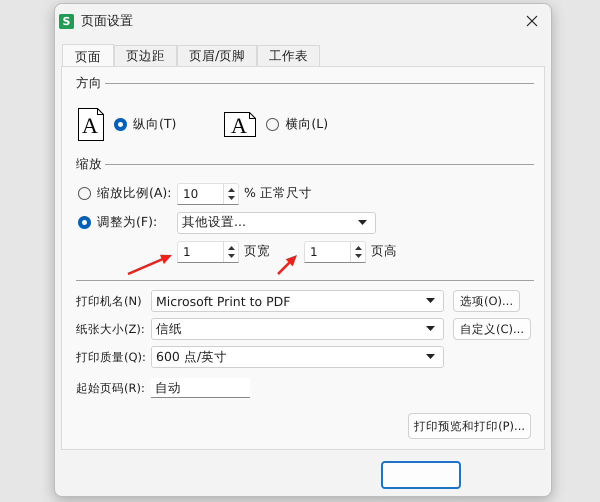 This screenshot has height=502, width=600. Describe the element at coordinates (278, 193) in the screenshot. I see `unit-label: % 正常尺寸` at that location.